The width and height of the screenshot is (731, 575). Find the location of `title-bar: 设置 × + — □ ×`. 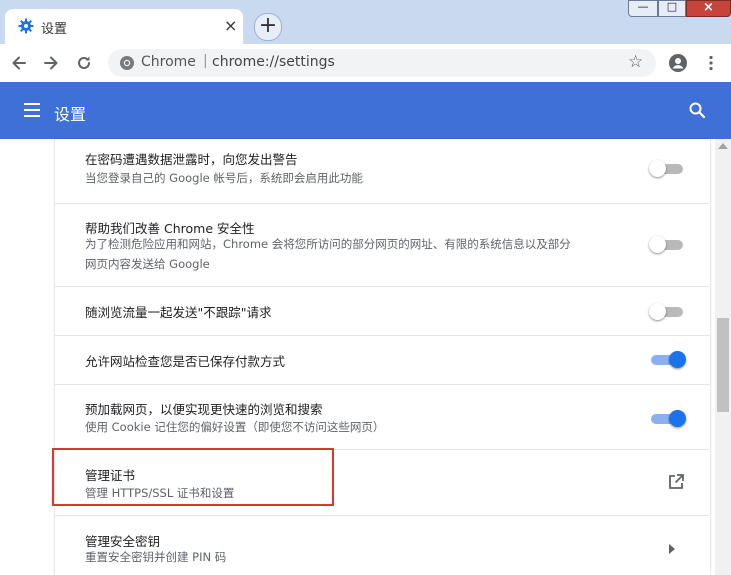

title-bar: 设置 × + — □ × is located at coordinates (365, 22).